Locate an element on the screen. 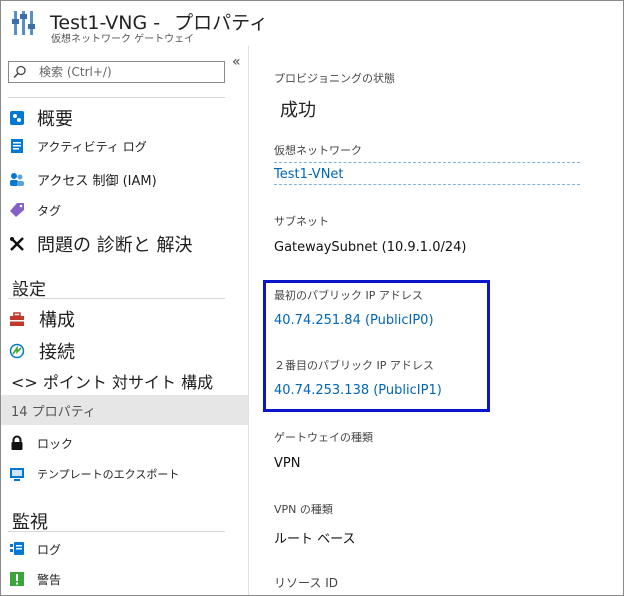 This screenshot has width=624, height=596. menu-item-properties: 14 プロパティ is located at coordinates (124, 410).